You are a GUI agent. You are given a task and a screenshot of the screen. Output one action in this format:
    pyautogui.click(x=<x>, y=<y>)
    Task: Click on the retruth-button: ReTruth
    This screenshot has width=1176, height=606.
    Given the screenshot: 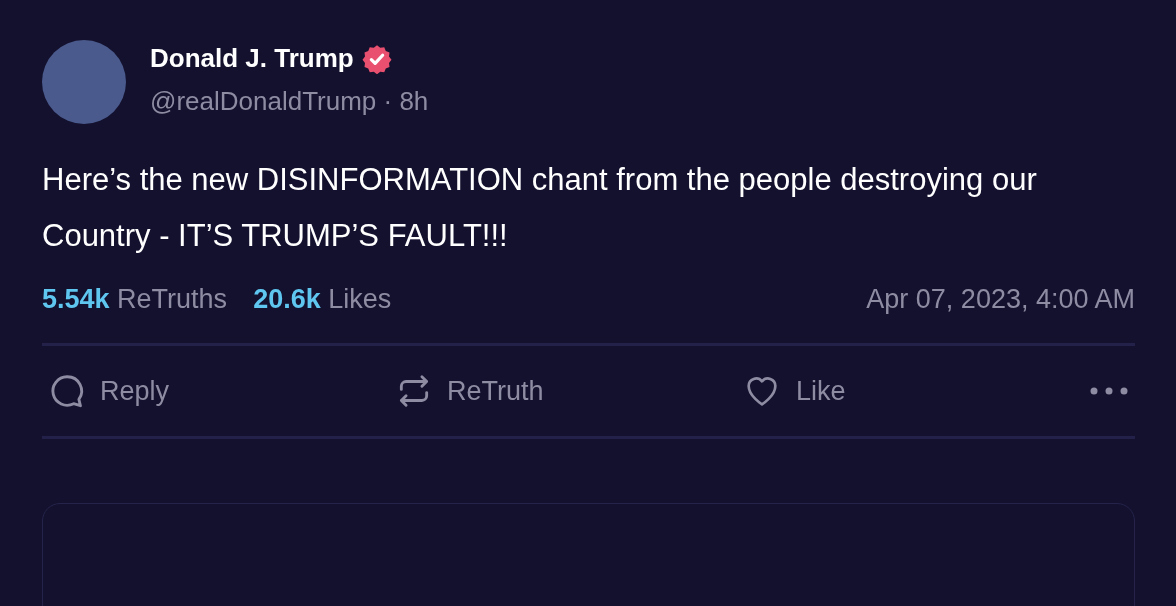 What is the action you would take?
    pyautogui.click(x=562, y=391)
    